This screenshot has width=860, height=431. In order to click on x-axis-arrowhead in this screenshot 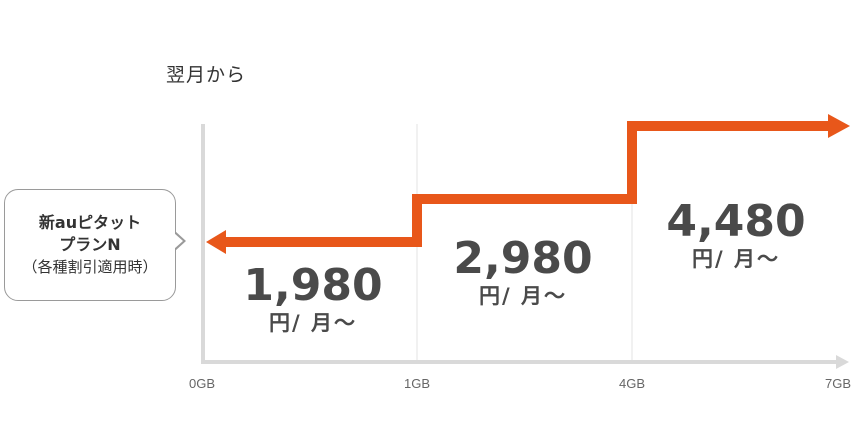, I will do `click(842, 362)`.